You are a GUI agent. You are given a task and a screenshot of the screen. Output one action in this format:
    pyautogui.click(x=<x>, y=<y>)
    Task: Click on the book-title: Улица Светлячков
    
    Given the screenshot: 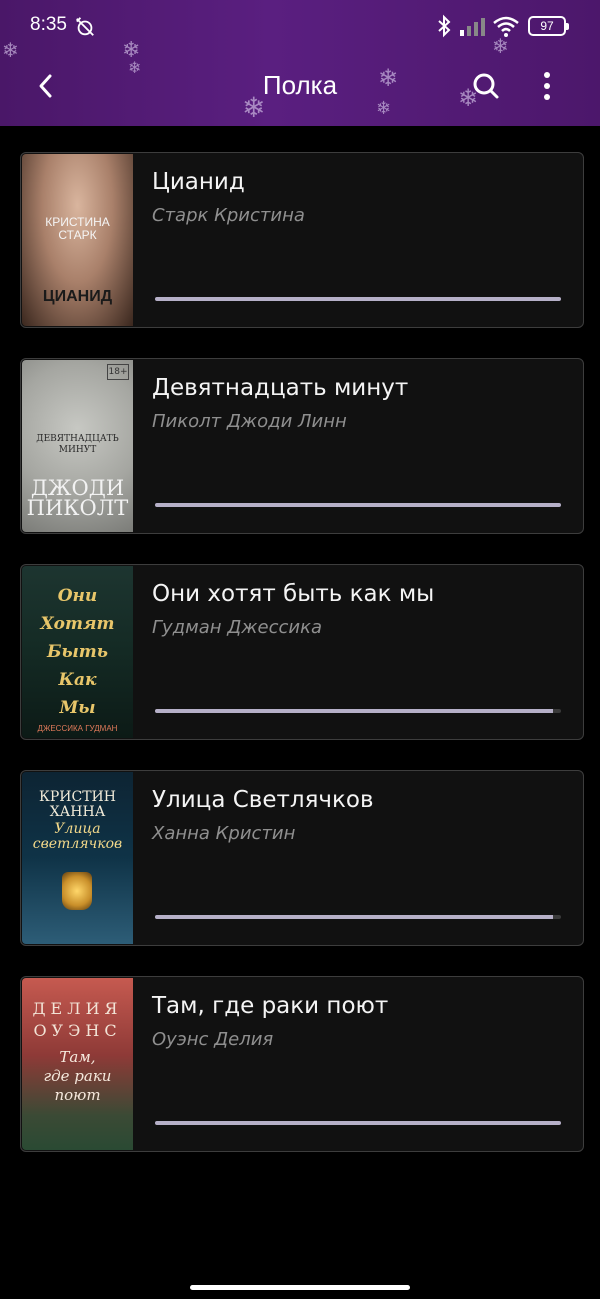 What is the action you would take?
    pyautogui.click(x=263, y=800)
    